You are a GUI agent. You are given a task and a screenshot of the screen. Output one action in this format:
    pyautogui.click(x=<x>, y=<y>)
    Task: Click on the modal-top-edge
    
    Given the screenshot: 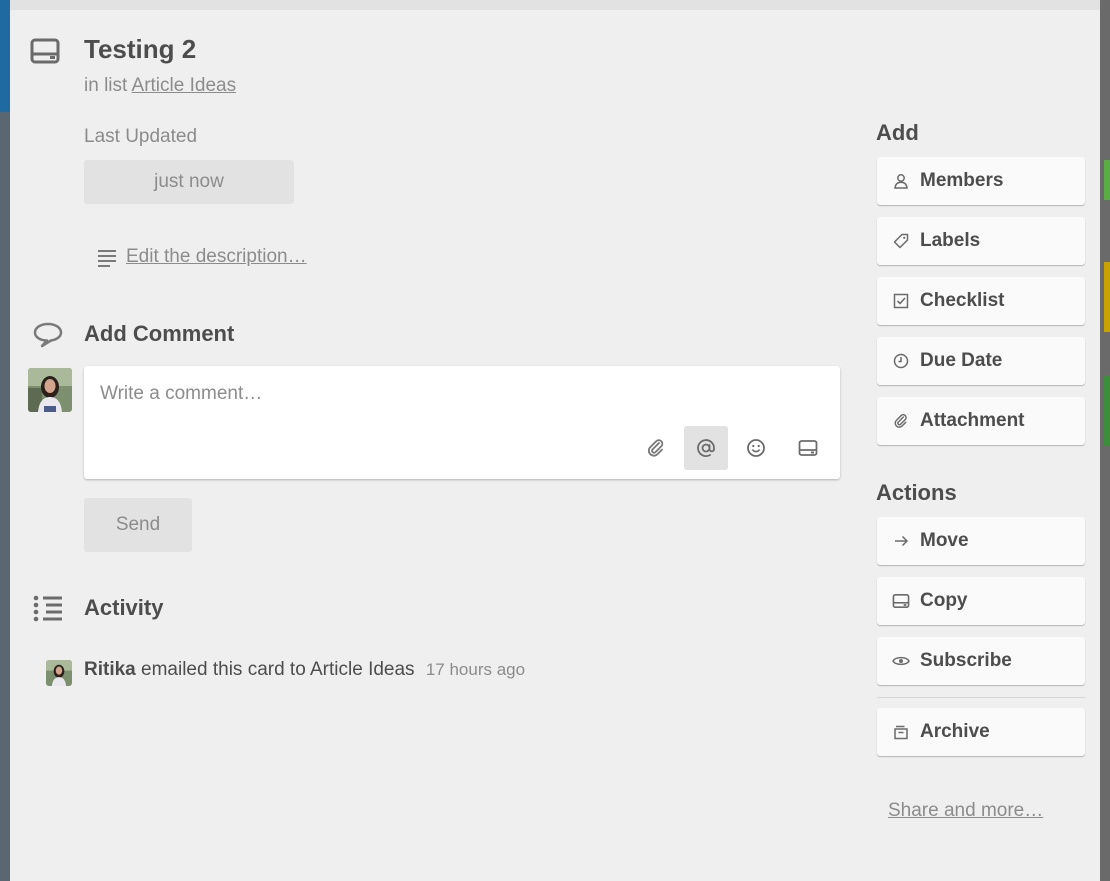 What is the action you would take?
    pyautogui.click(x=555, y=5)
    